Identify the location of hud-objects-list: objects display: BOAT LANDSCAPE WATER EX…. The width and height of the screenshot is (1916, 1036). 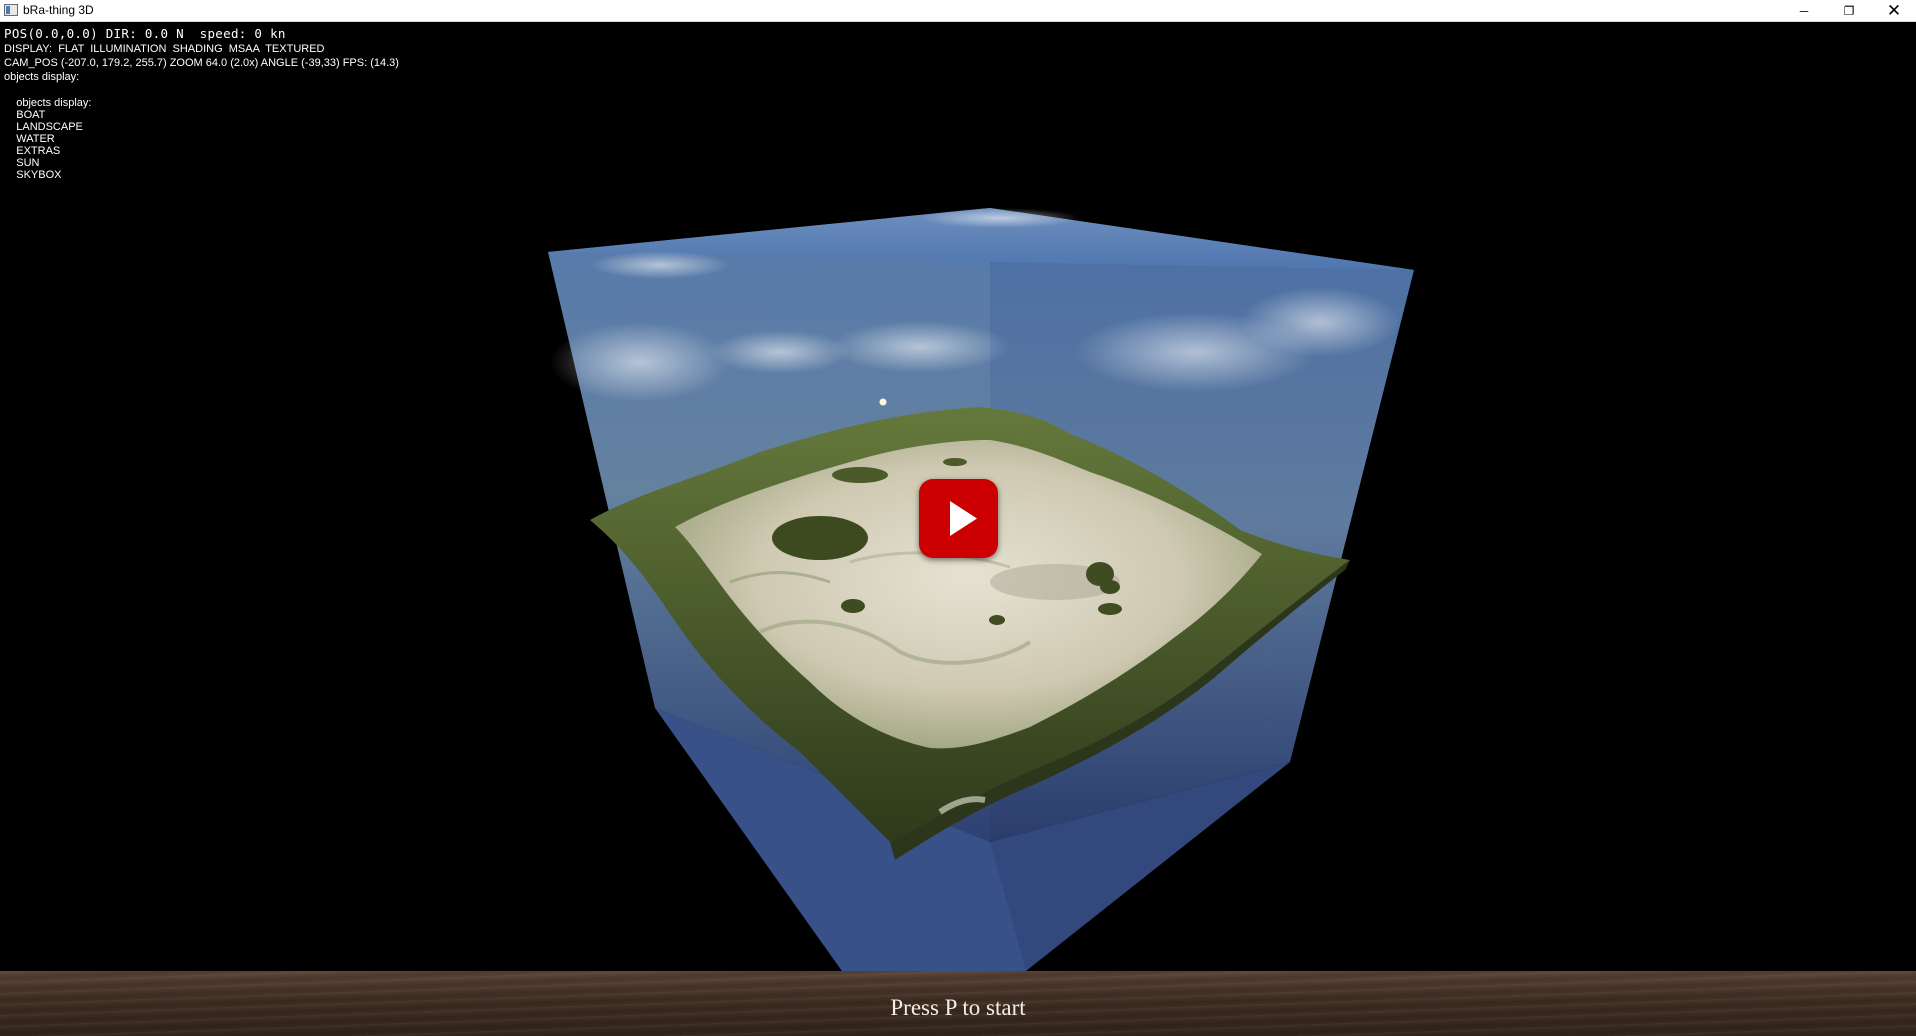
(55, 139).